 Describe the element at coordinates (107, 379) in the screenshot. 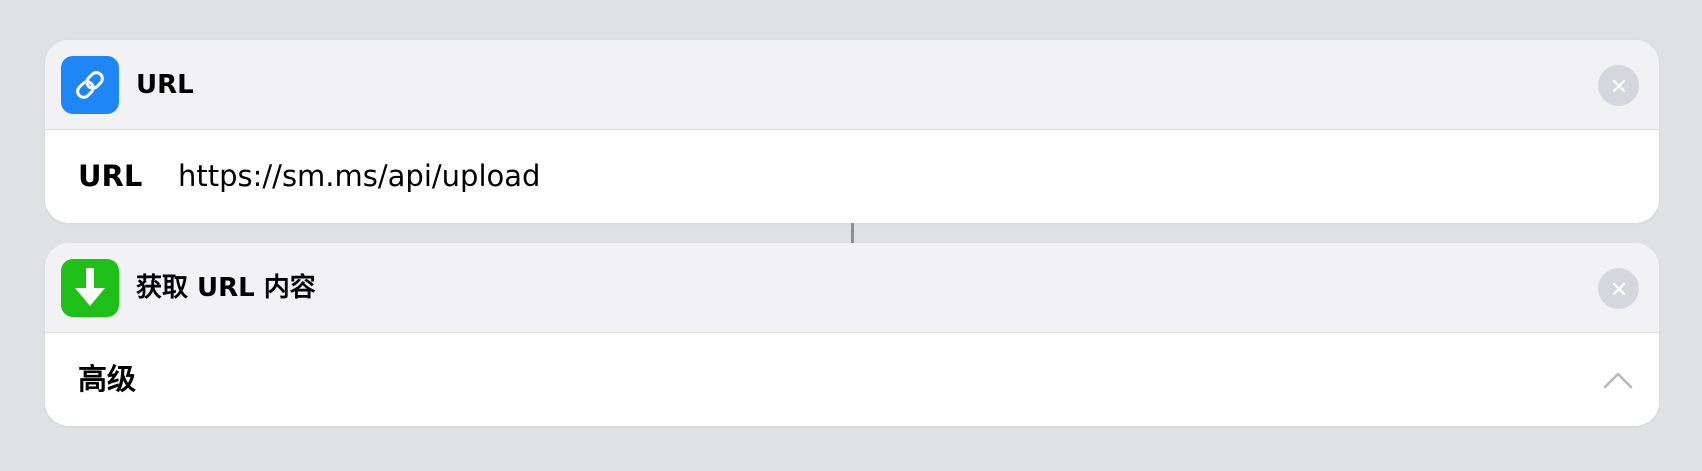

I see `advanced-label: 高级` at that location.